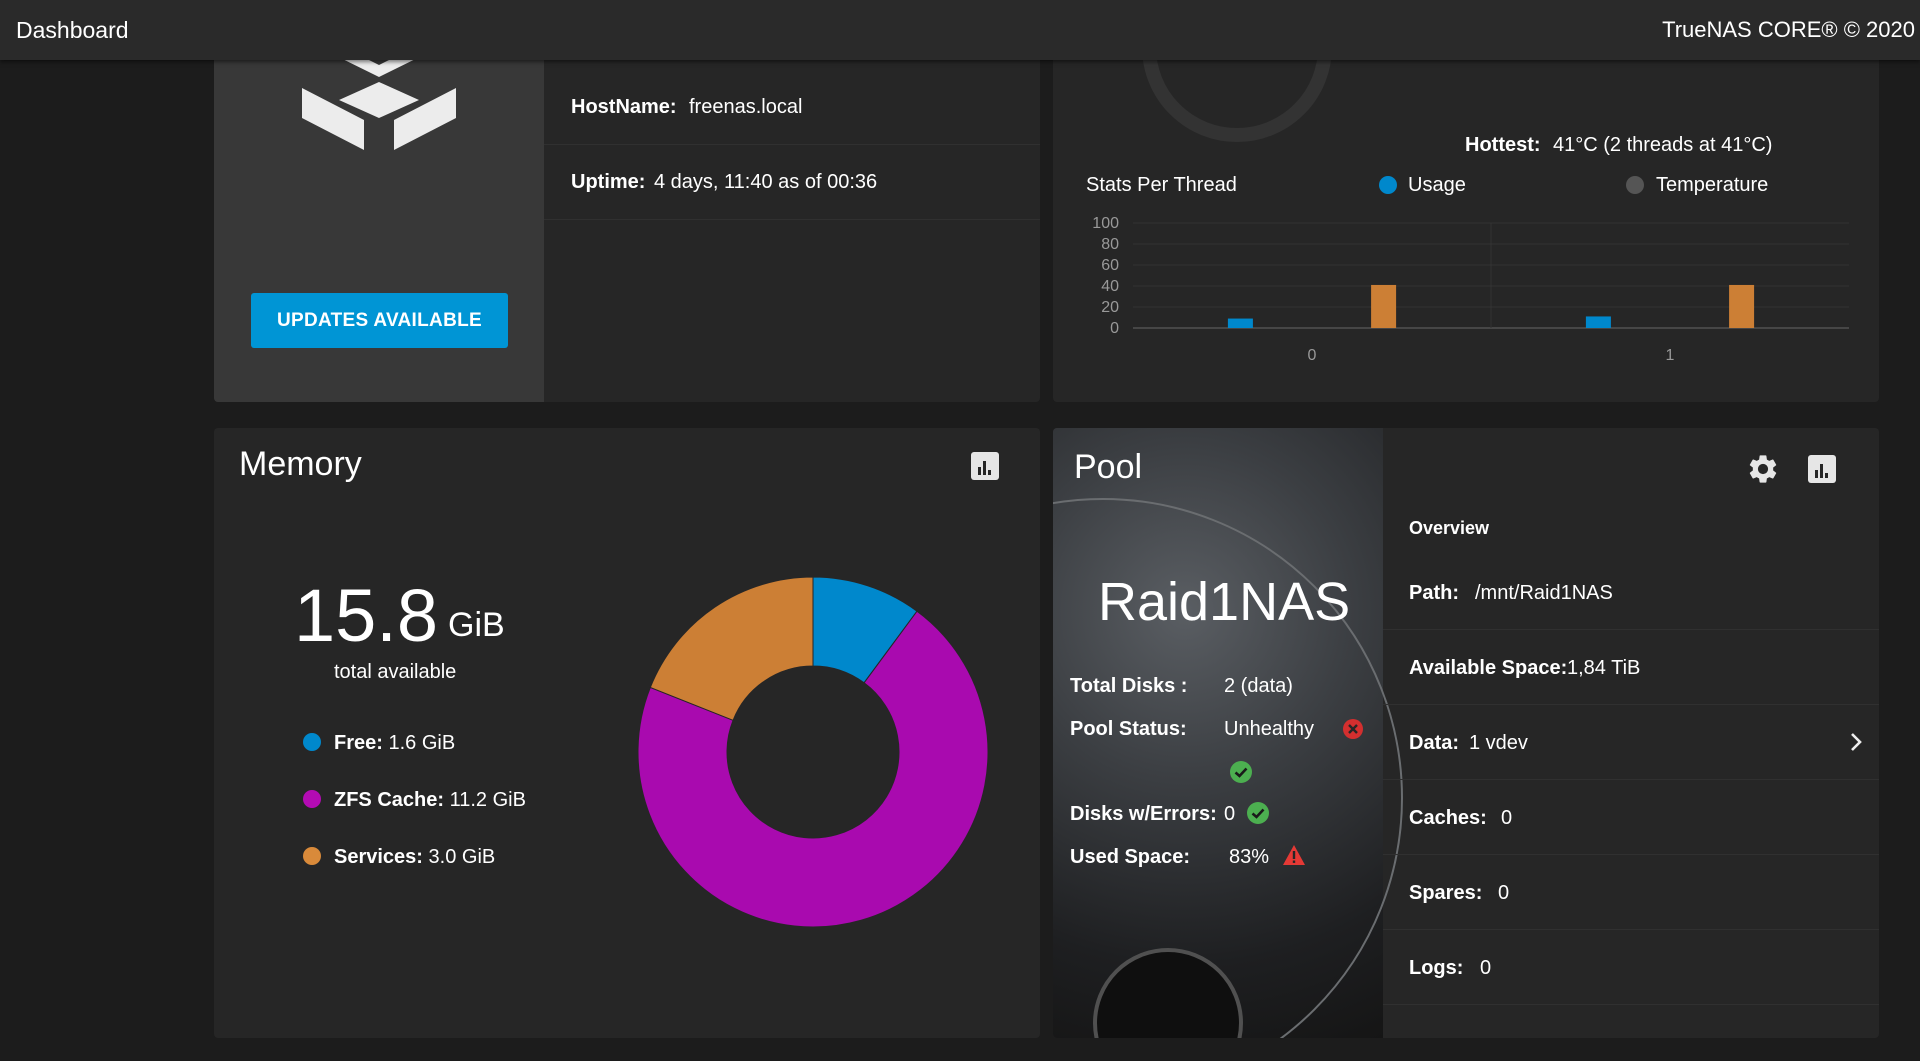  Describe the element at coordinates (1631, 742) in the screenshot. I see `pool-data-row: Data: 1 vdev` at that location.